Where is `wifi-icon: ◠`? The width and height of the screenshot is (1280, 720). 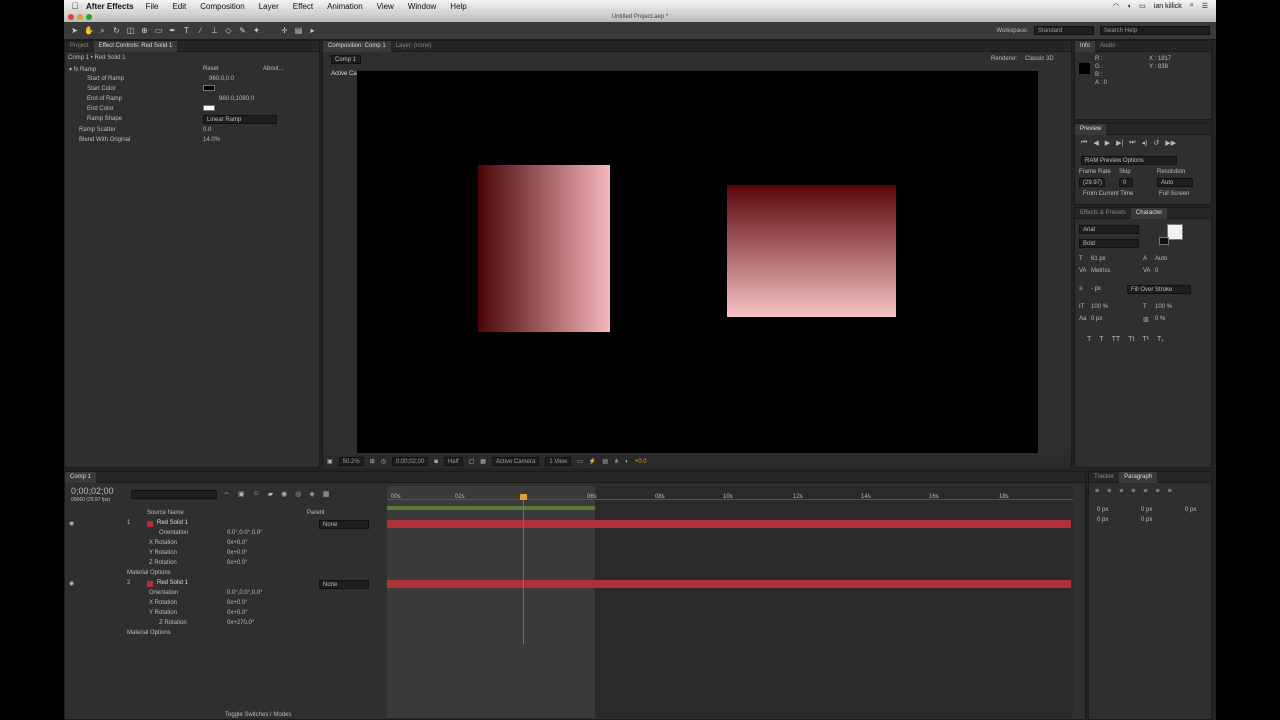 wifi-icon: ◠ is located at coordinates (1116, 6).